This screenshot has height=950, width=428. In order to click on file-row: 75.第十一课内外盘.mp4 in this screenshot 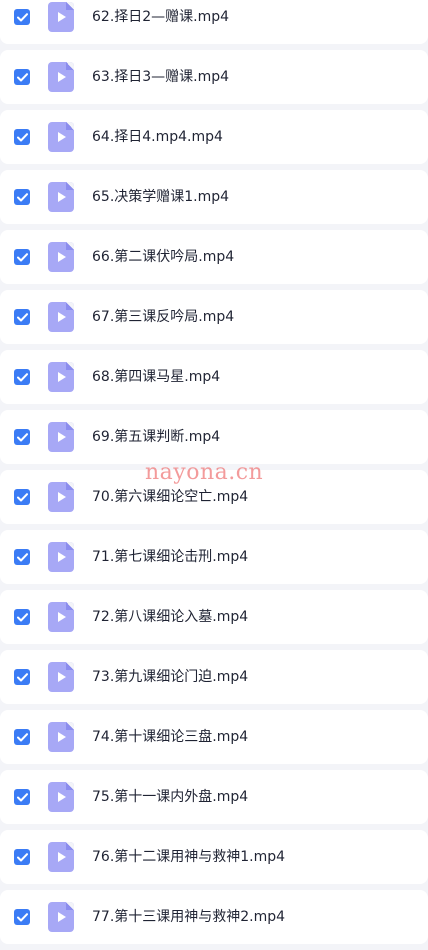, I will do `click(214, 797)`.